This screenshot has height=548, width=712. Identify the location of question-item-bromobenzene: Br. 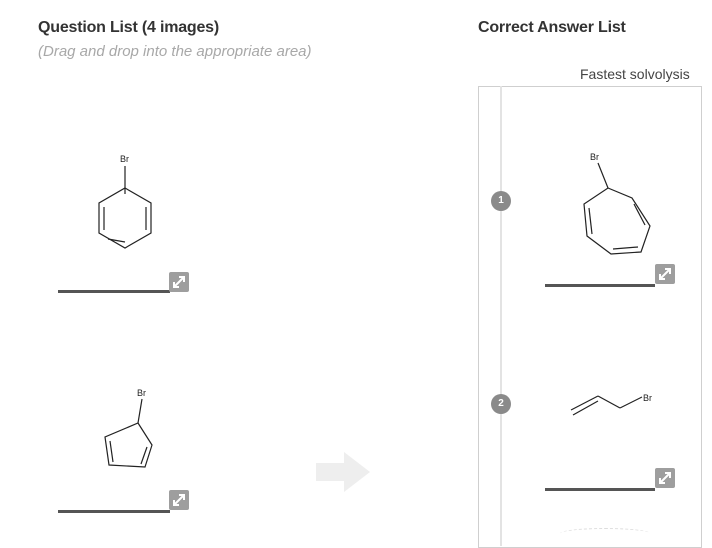
(130, 200).